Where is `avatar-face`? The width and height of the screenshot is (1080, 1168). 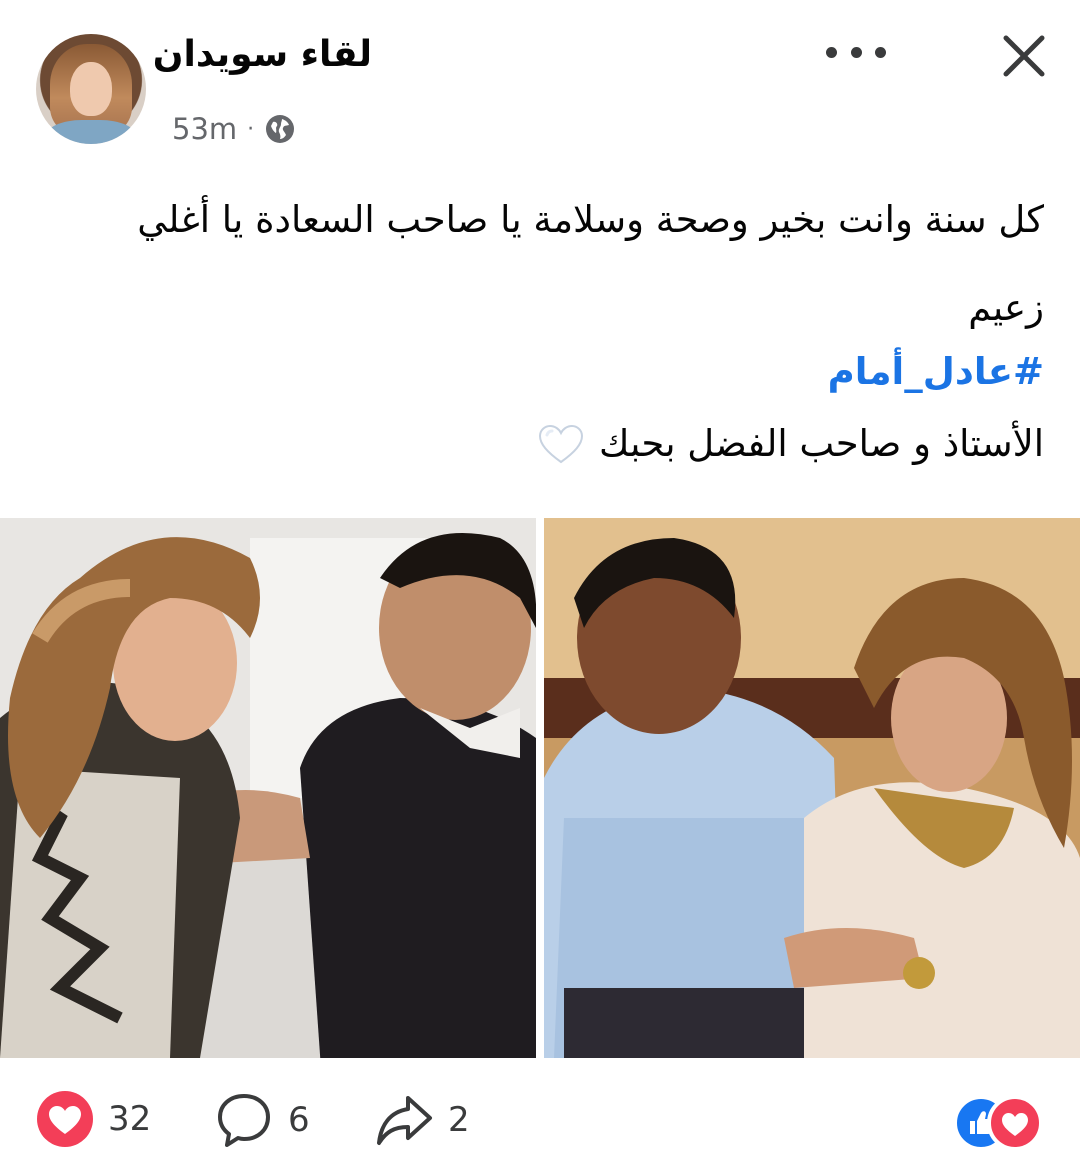 avatar-face is located at coordinates (91, 89).